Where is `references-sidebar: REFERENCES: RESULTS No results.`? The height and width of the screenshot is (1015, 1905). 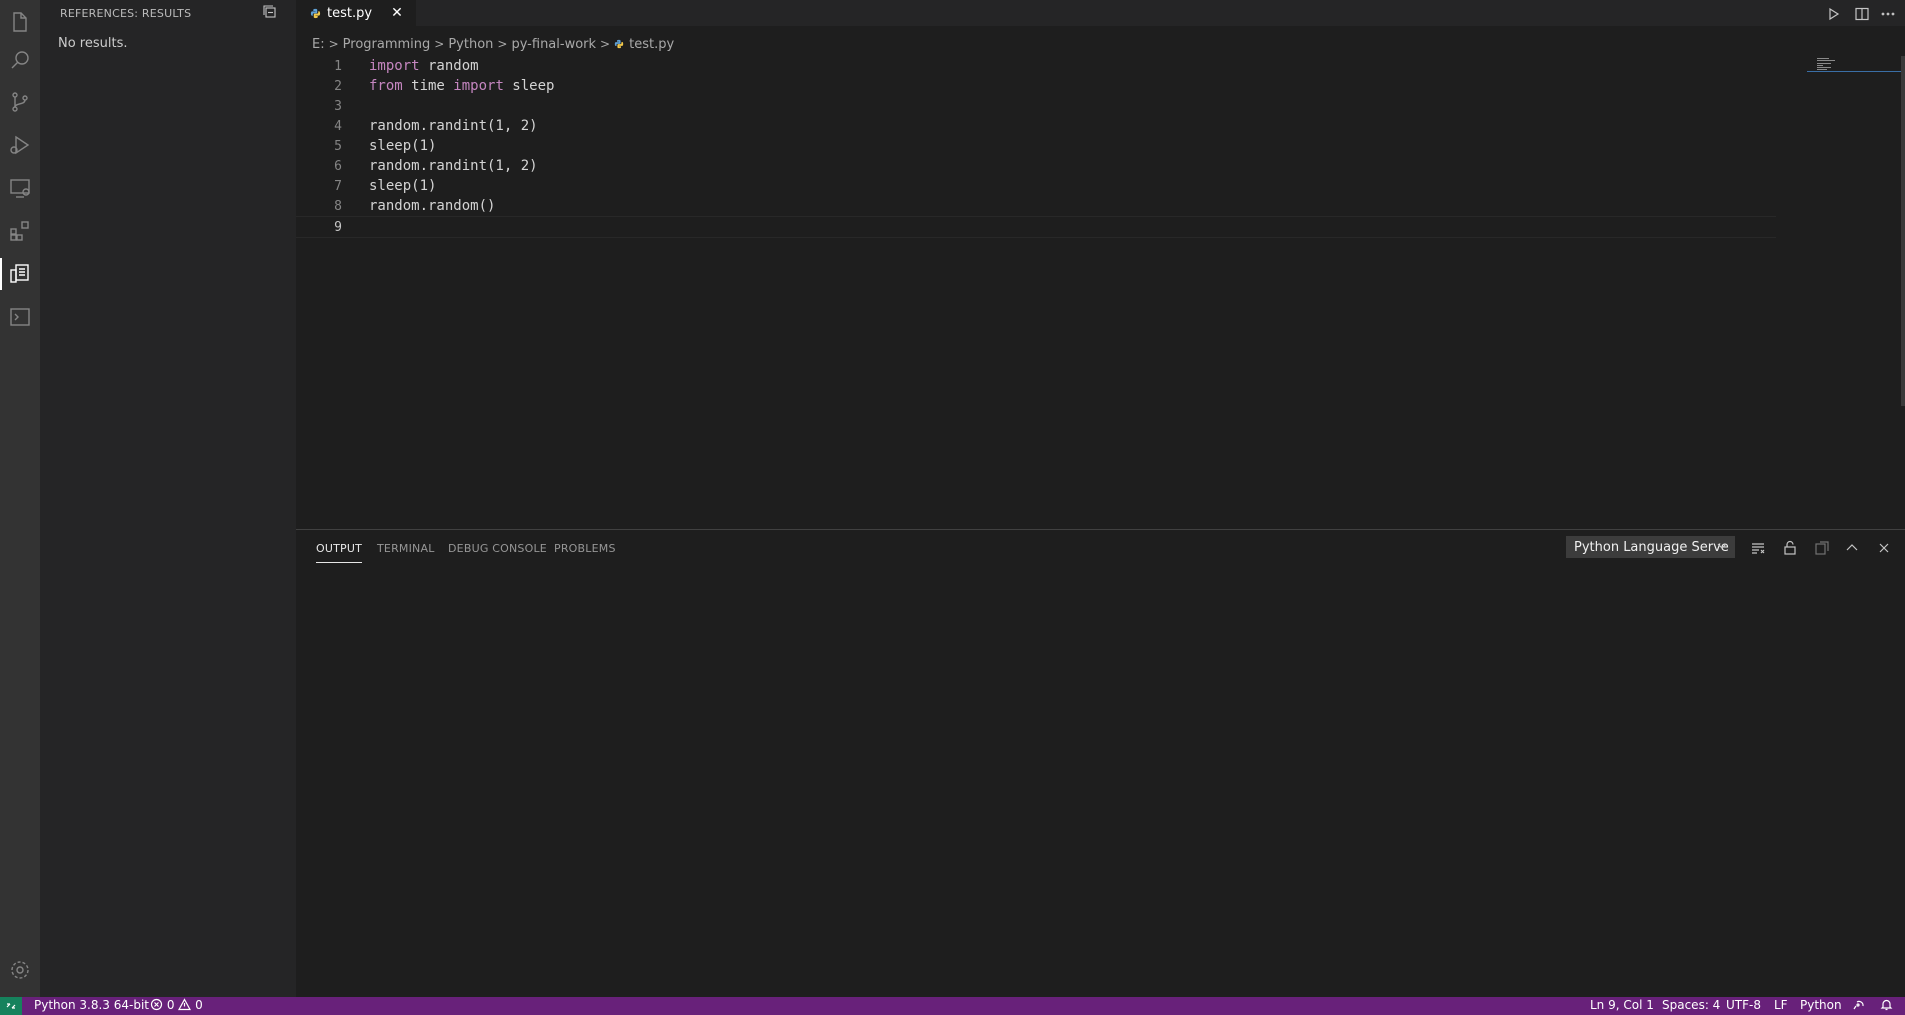 references-sidebar: REFERENCES: RESULTS No results. is located at coordinates (168, 498).